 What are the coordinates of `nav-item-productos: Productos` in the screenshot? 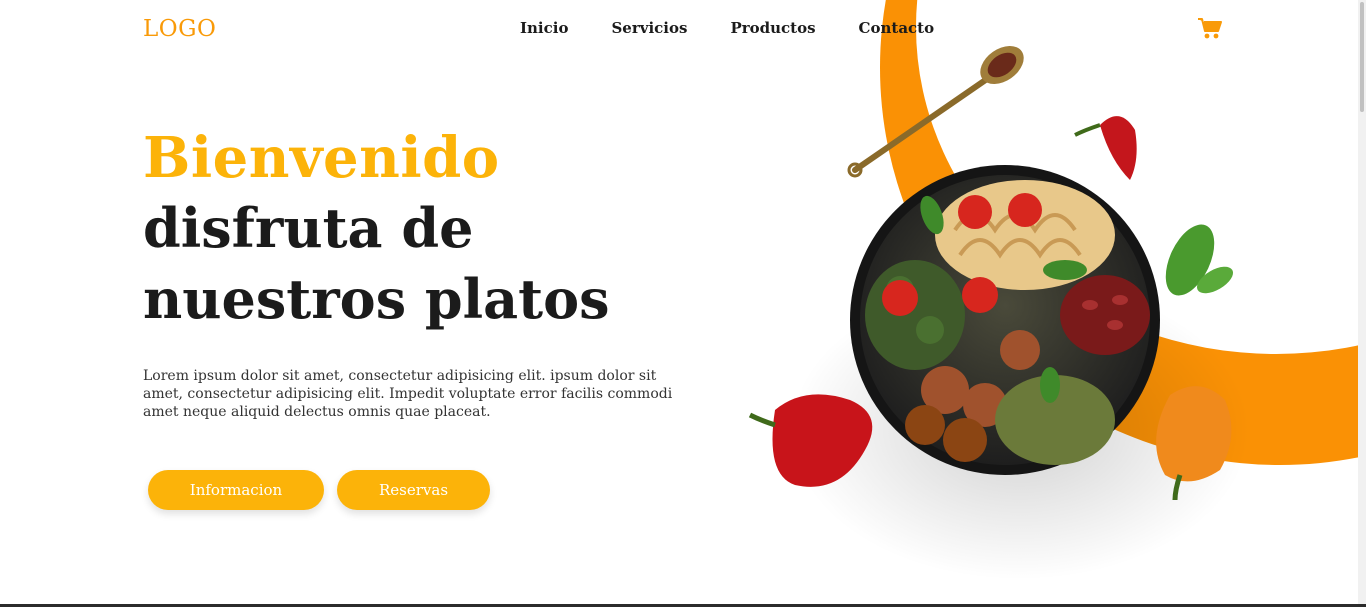 It's located at (772, 28).